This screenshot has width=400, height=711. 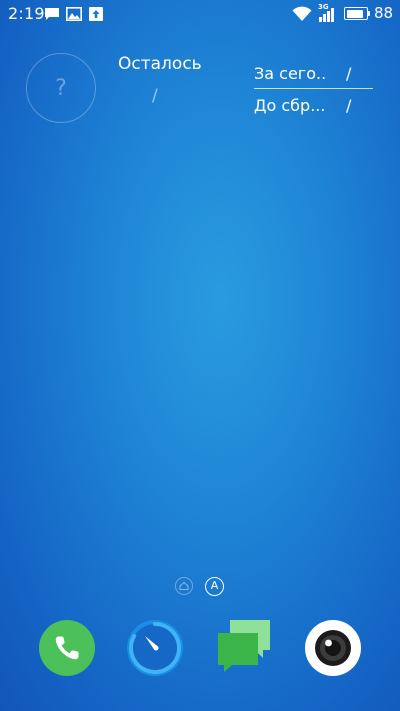 I want to click on battery-fill, so click(x=355, y=13).